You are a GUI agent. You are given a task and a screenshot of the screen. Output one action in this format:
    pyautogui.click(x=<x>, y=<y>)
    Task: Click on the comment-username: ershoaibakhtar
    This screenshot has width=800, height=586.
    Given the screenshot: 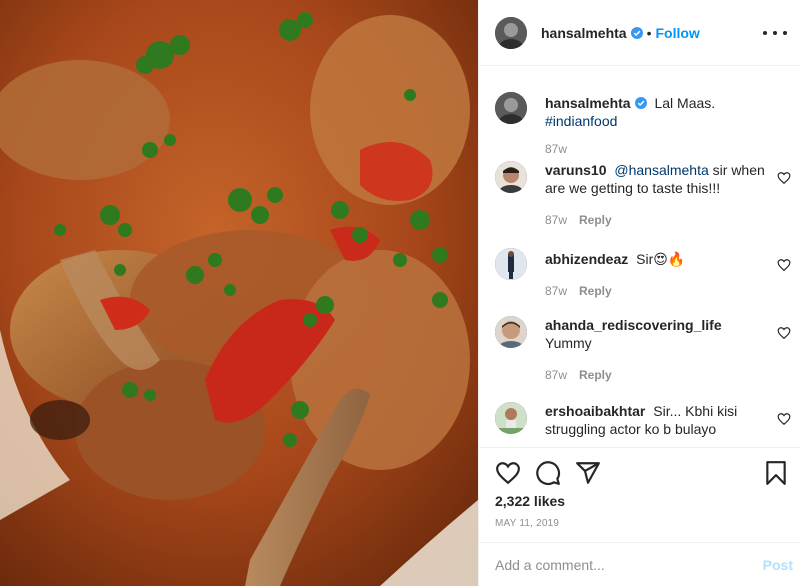 What is the action you would take?
    pyautogui.click(x=595, y=411)
    